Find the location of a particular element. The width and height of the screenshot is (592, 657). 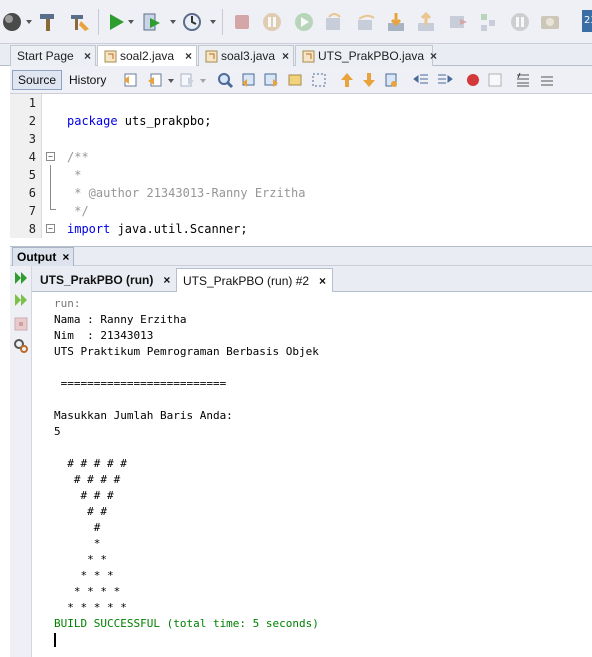

comment-text: /** is located at coordinates (78, 157).